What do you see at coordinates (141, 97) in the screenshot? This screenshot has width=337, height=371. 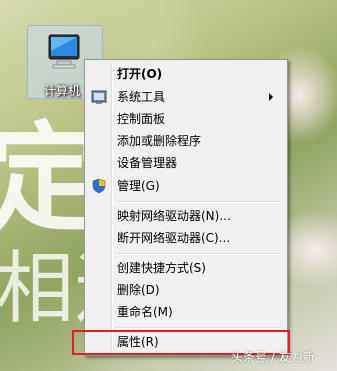 I see `menu-item-label: 系统工具` at bounding box center [141, 97].